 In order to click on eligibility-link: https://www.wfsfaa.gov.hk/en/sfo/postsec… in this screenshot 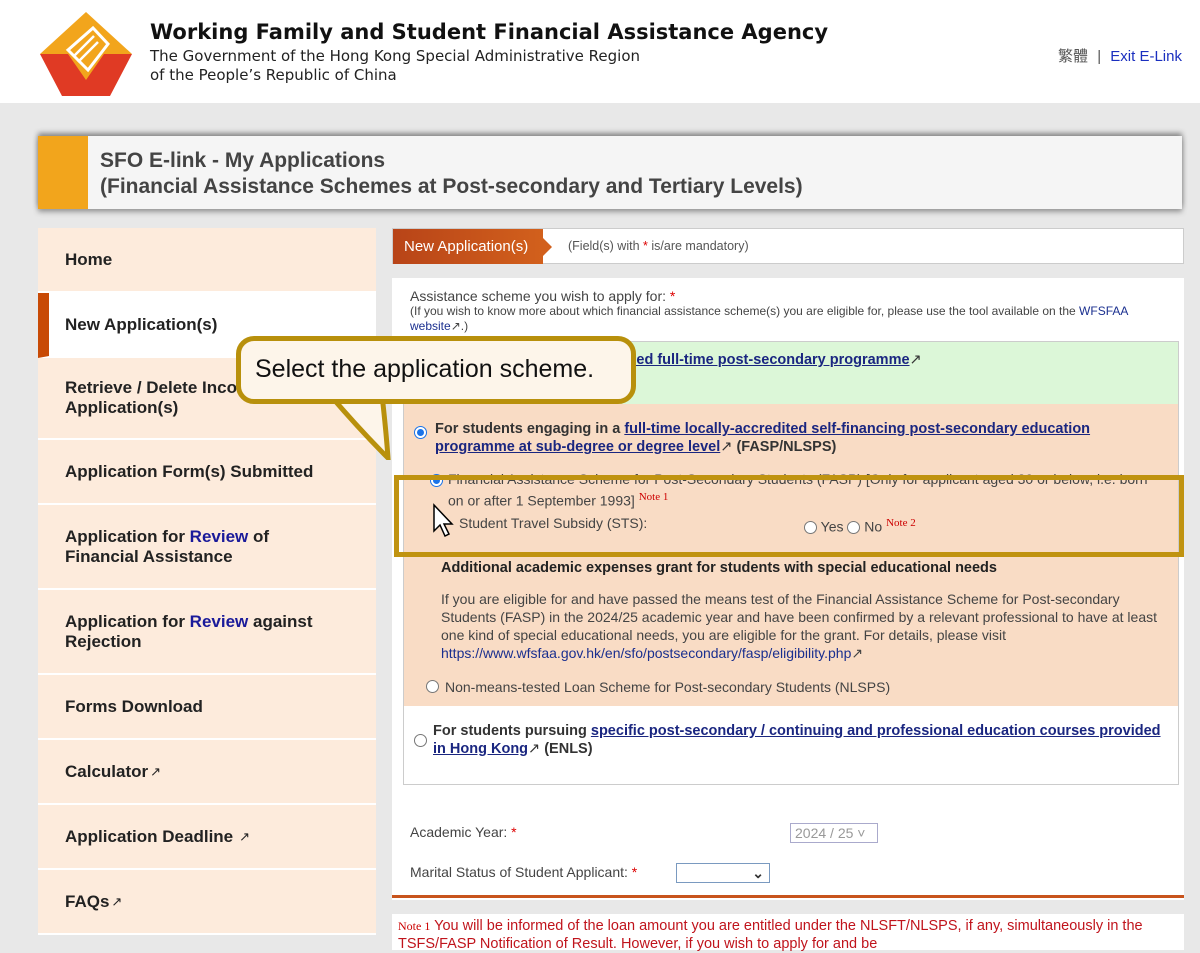, I will do `click(646, 653)`.